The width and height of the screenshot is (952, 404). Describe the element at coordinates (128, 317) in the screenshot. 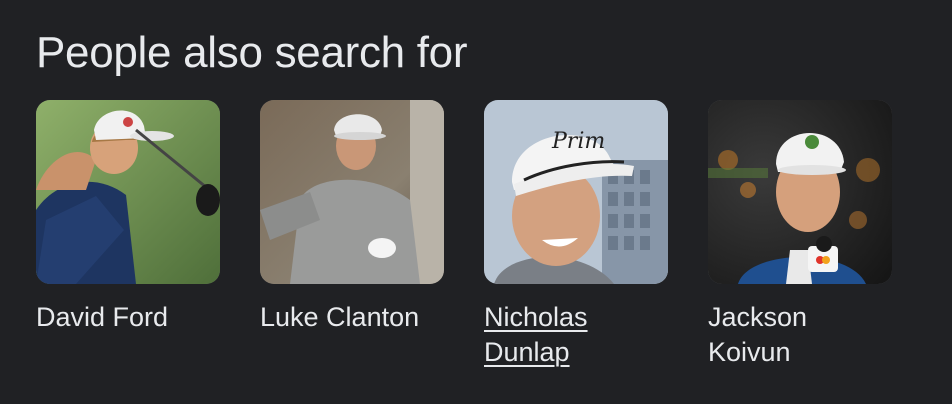

I see `person-name: David Ford` at that location.